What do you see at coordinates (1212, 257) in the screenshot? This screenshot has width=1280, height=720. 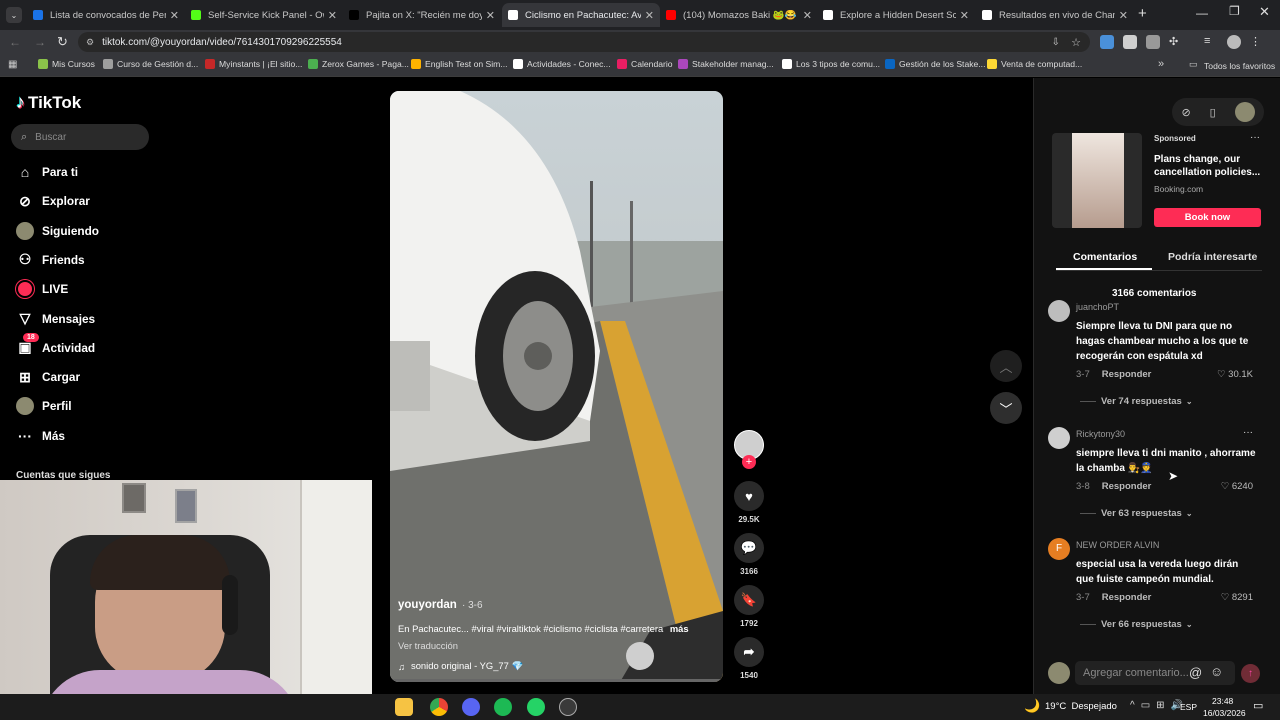 I see `tab-interesting: Podría interesarte` at bounding box center [1212, 257].